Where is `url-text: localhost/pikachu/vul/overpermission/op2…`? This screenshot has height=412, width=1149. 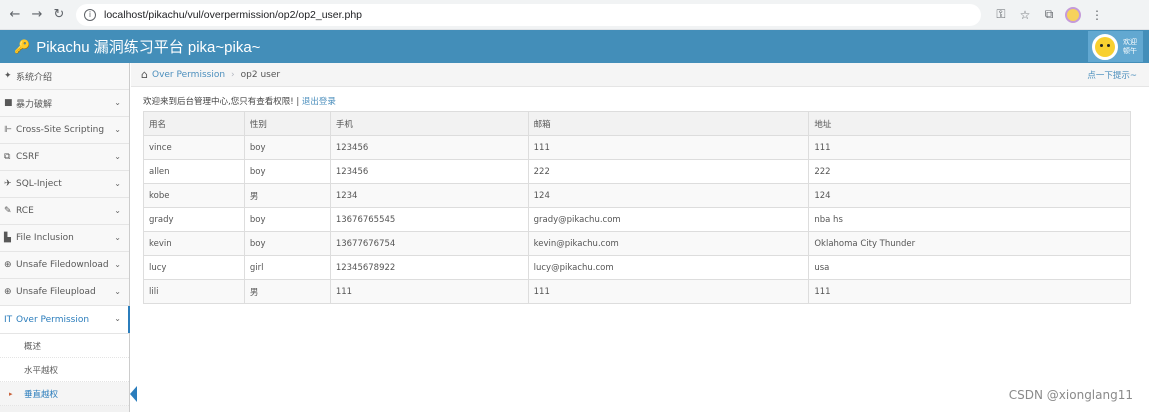
url-text: localhost/pikachu/vul/overpermission/op2… is located at coordinates (233, 15).